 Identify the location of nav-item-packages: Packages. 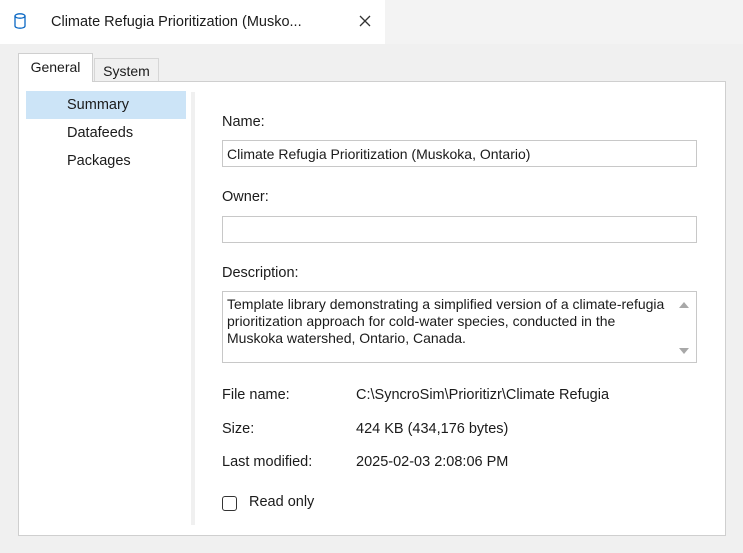
(106, 161).